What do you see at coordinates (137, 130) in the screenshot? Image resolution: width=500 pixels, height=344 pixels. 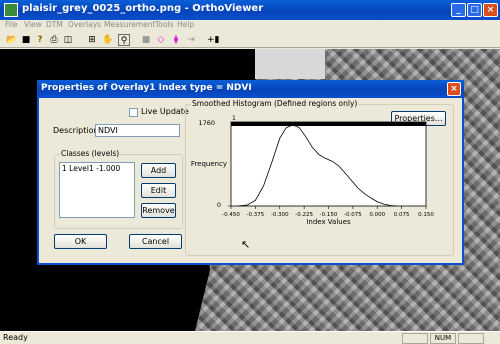 I see `description-field: NDVI` at bounding box center [137, 130].